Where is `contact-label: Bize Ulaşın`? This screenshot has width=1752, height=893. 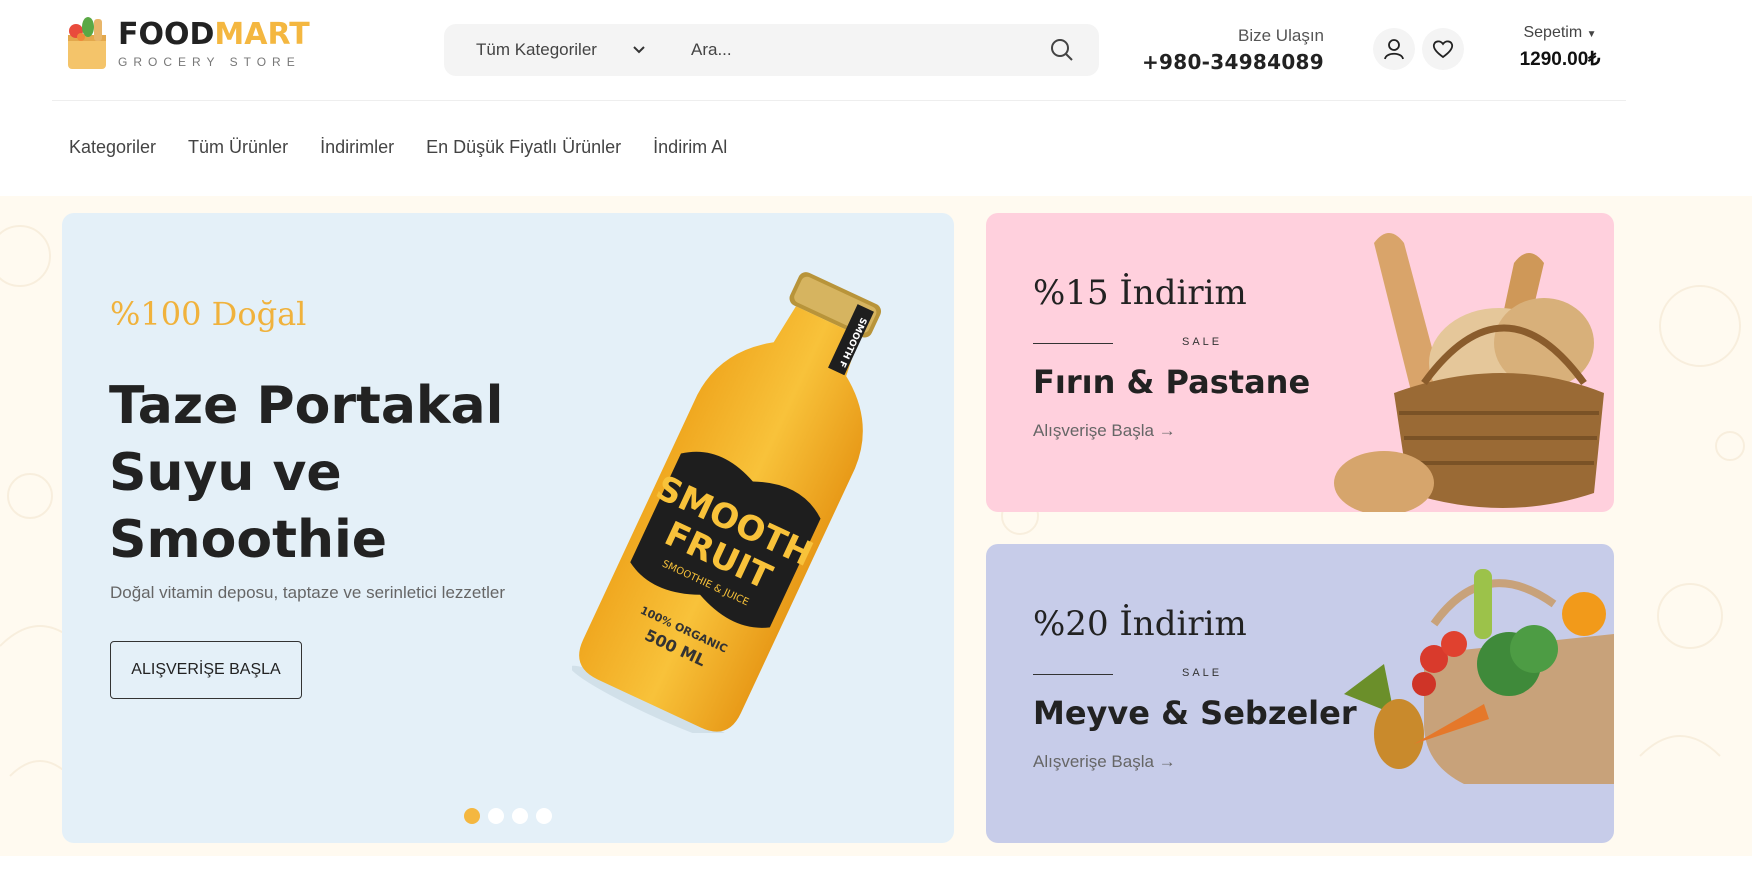
contact-label: Bize Ulaşın is located at coordinates (1281, 35).